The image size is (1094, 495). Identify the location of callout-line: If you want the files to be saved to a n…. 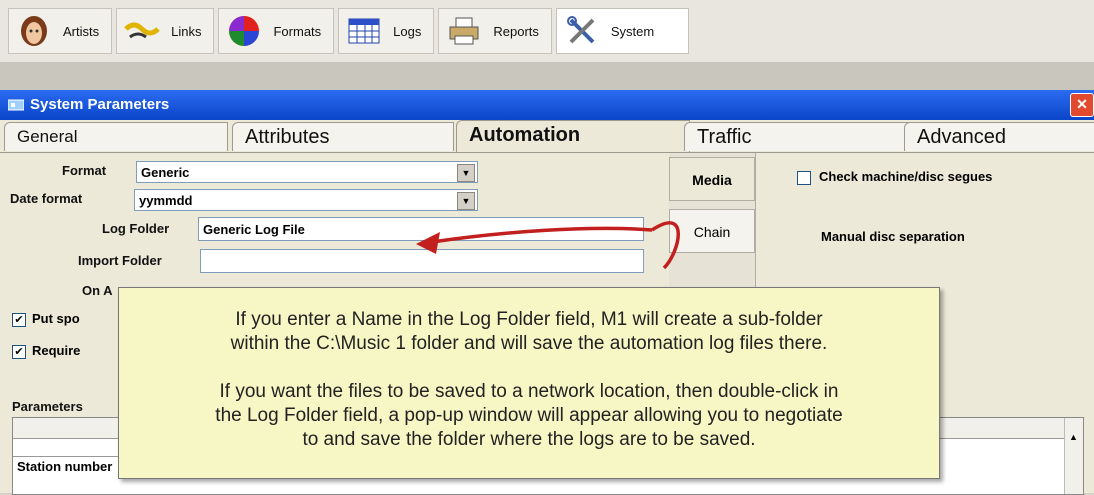
(529, 391).